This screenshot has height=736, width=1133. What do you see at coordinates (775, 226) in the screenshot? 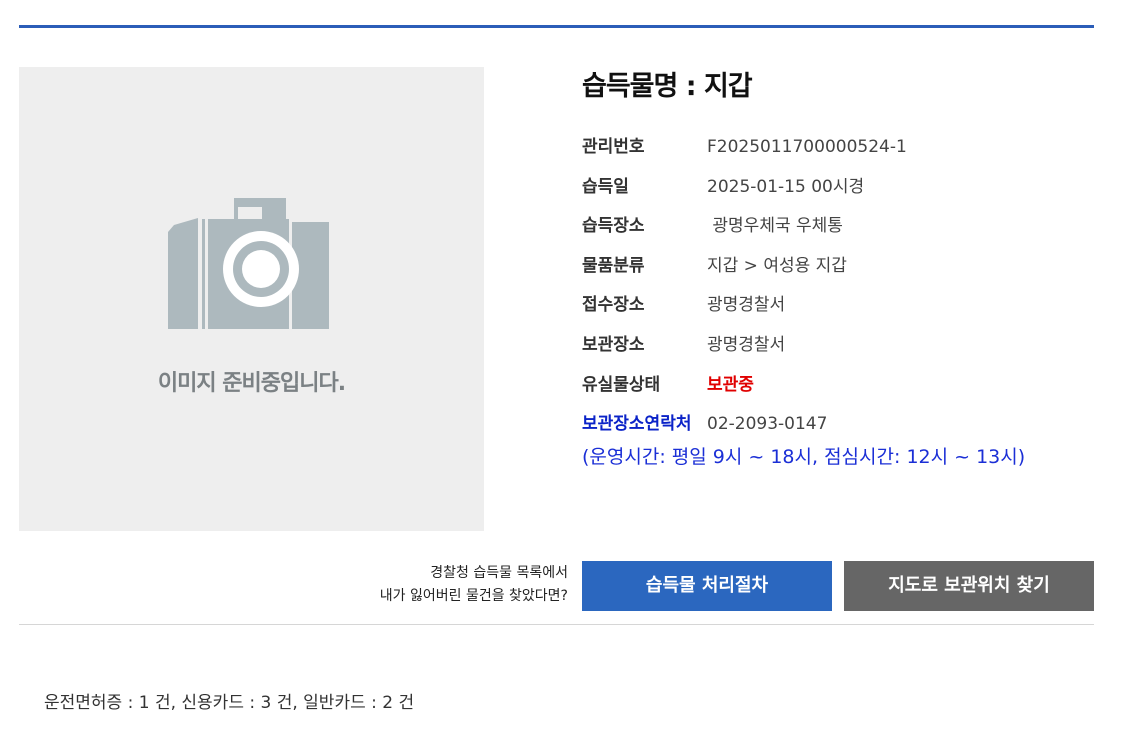
I see `field-value: 광명우체국 우체통` at bounding box center [775, 226].